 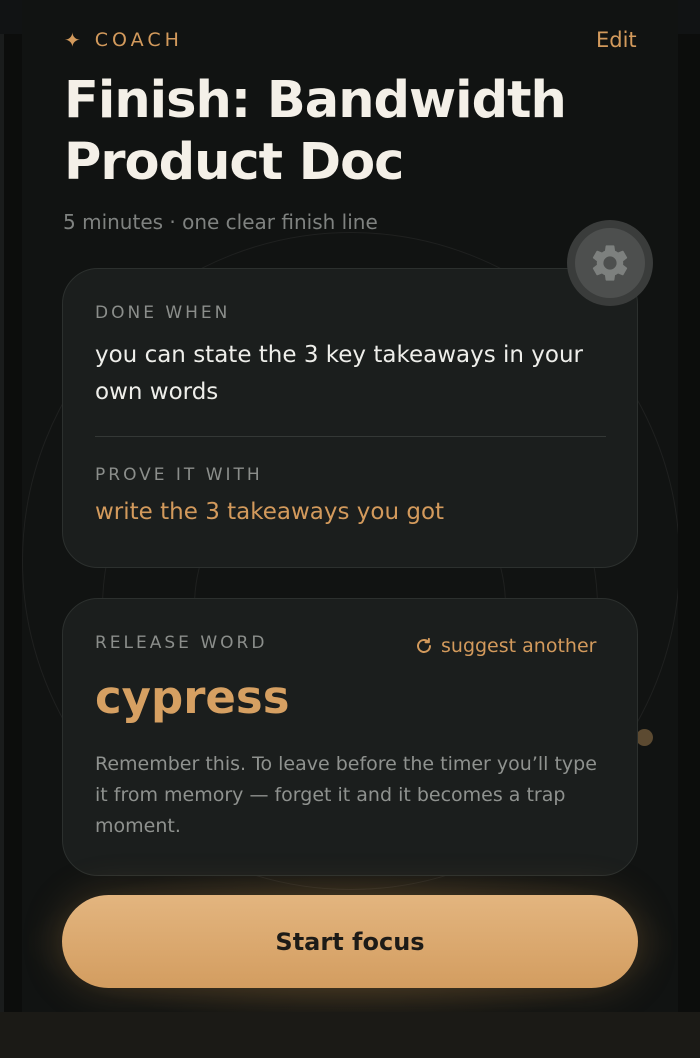 I want to click on suggest-another-label: suggest another, so click(x=519, y=646).